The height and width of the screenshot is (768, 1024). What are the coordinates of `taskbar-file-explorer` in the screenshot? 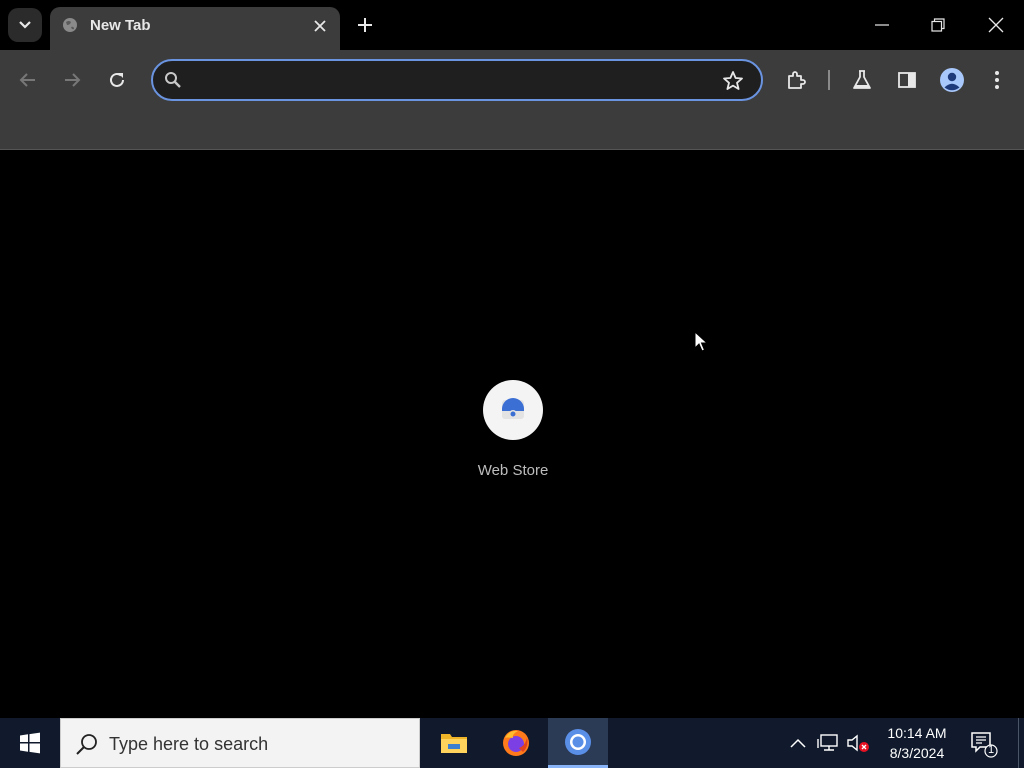 It's located at (454, 743).